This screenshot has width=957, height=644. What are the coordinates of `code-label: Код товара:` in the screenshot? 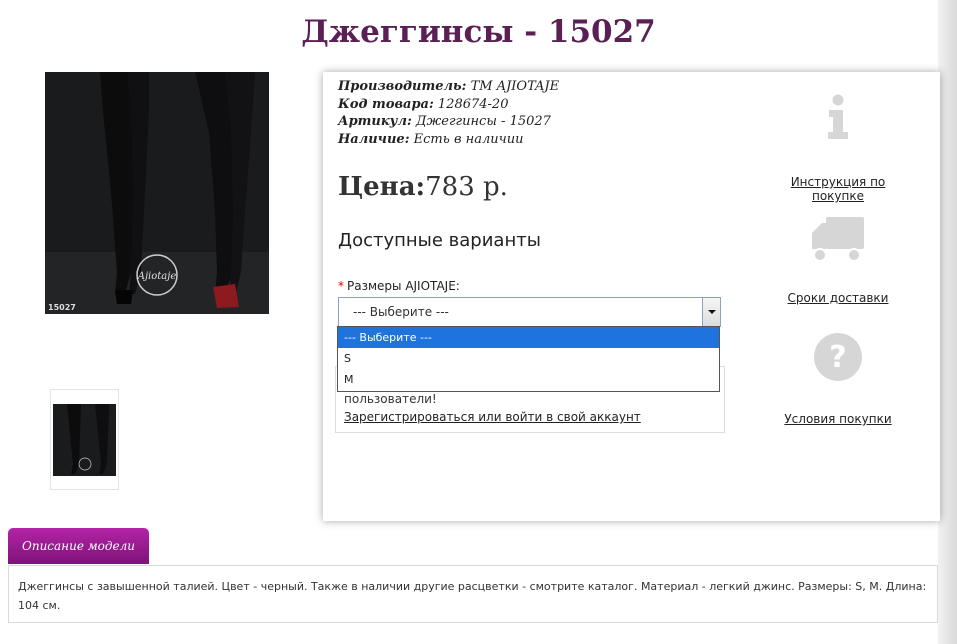 It's located at (386, 104).